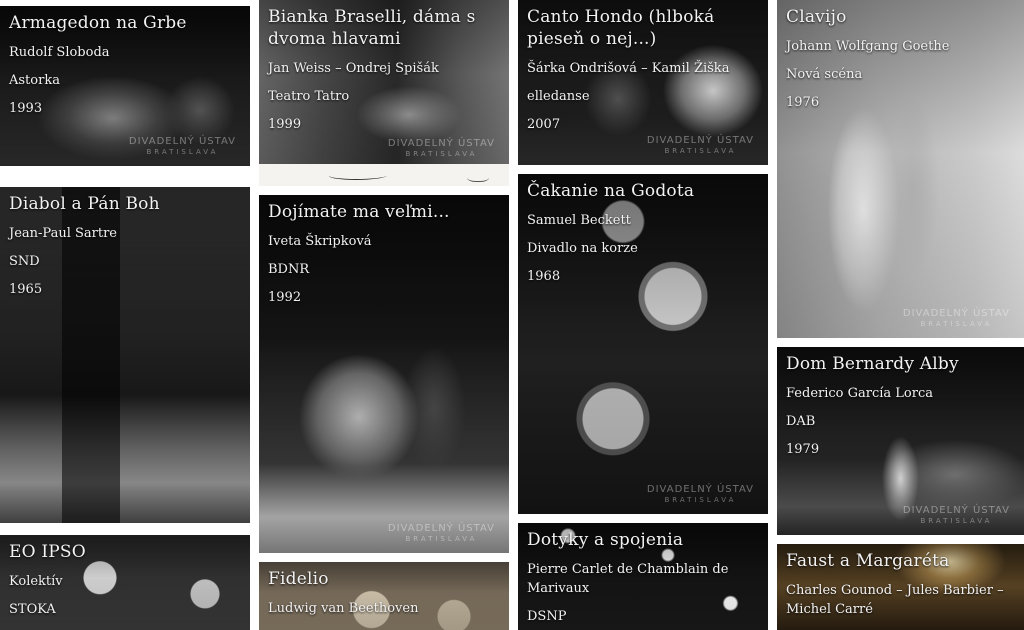  What do you see at coordinates (84, 204) in the screenshot?
I see `production-title: Diabol a Pán Boh` at bounding box center [84, 204].